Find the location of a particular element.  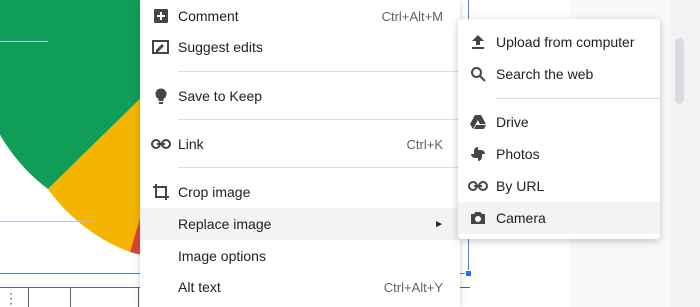

menu-item-shortcut: Ctrl+Alt+Y is located at coordinates (413, 287).